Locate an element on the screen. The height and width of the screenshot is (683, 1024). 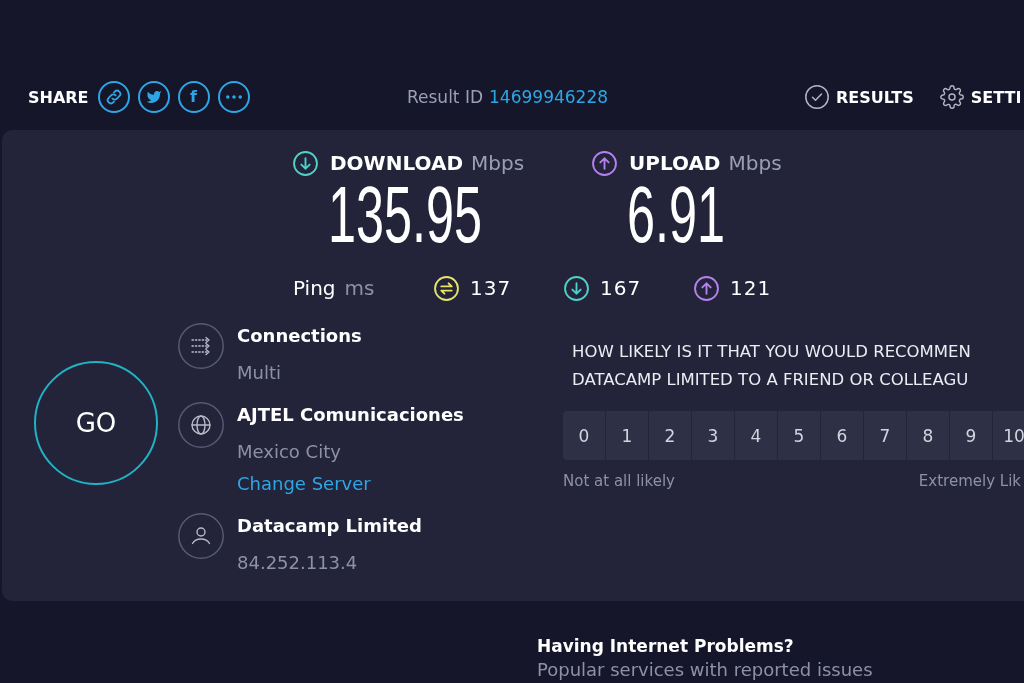
rating-button: 4 is located at coordinates (756, 435).